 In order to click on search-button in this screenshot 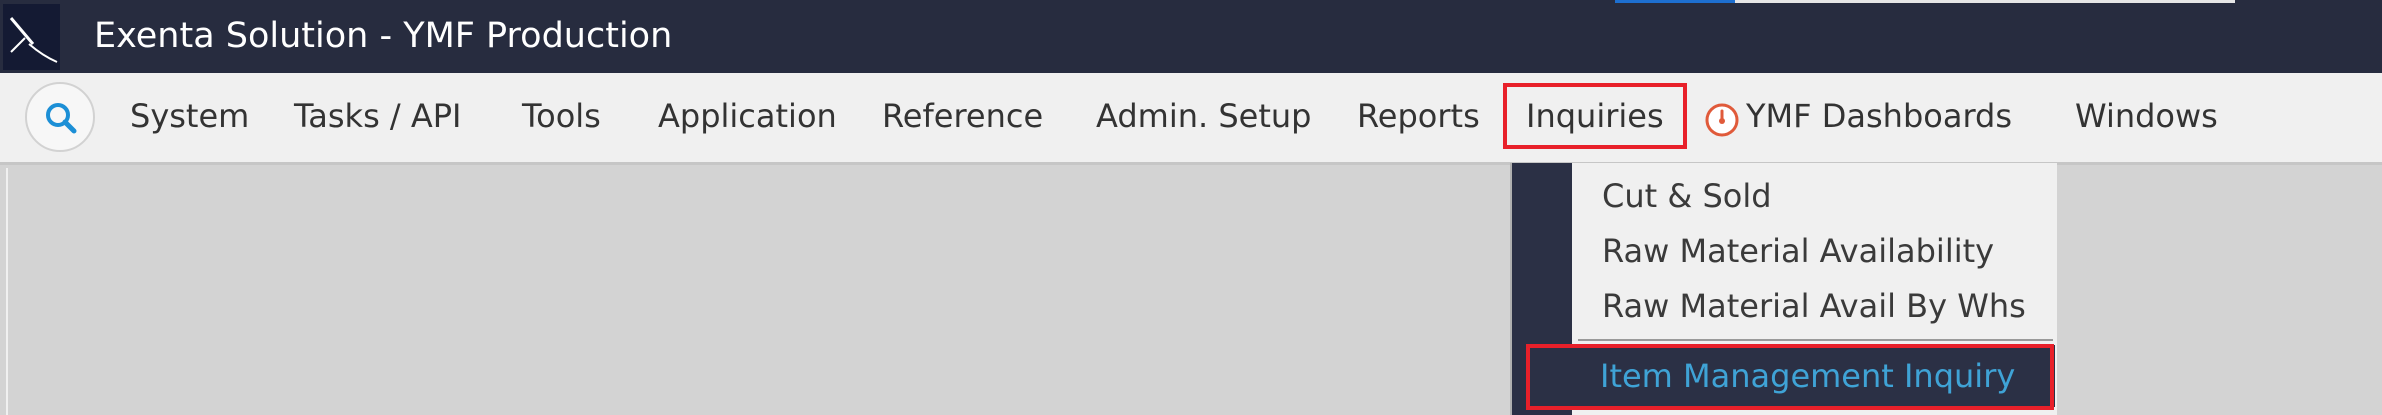, I will do `click(60, 117)`.